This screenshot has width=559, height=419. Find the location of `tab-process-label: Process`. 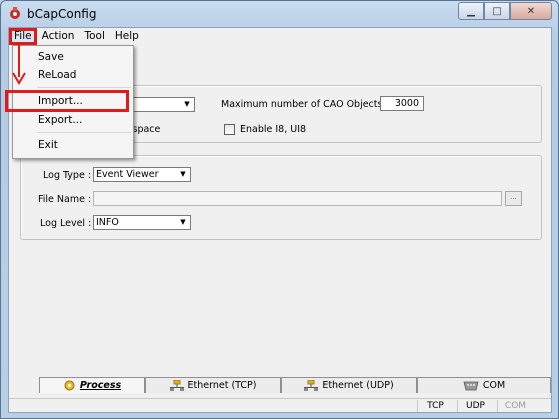

tab-process-label: Process is located at coordinates (100, 385).